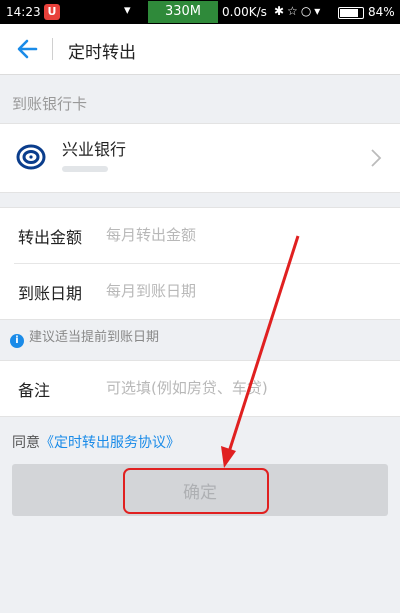 The height and width of the screenshot is (613, 400). Describe the element at coordinates (50, 237) in the screenshot. I see `amount-label: 转出金额` at that location.